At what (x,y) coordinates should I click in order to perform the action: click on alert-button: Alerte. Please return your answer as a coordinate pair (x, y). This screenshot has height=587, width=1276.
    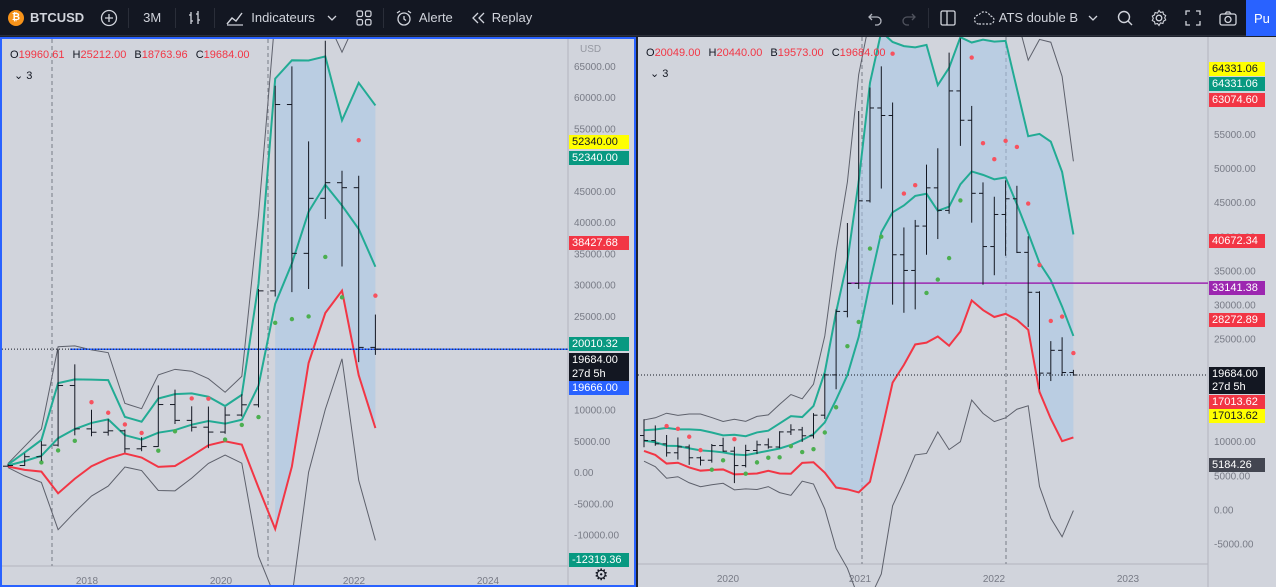
    Looking at the image, I should click on (423, 18).